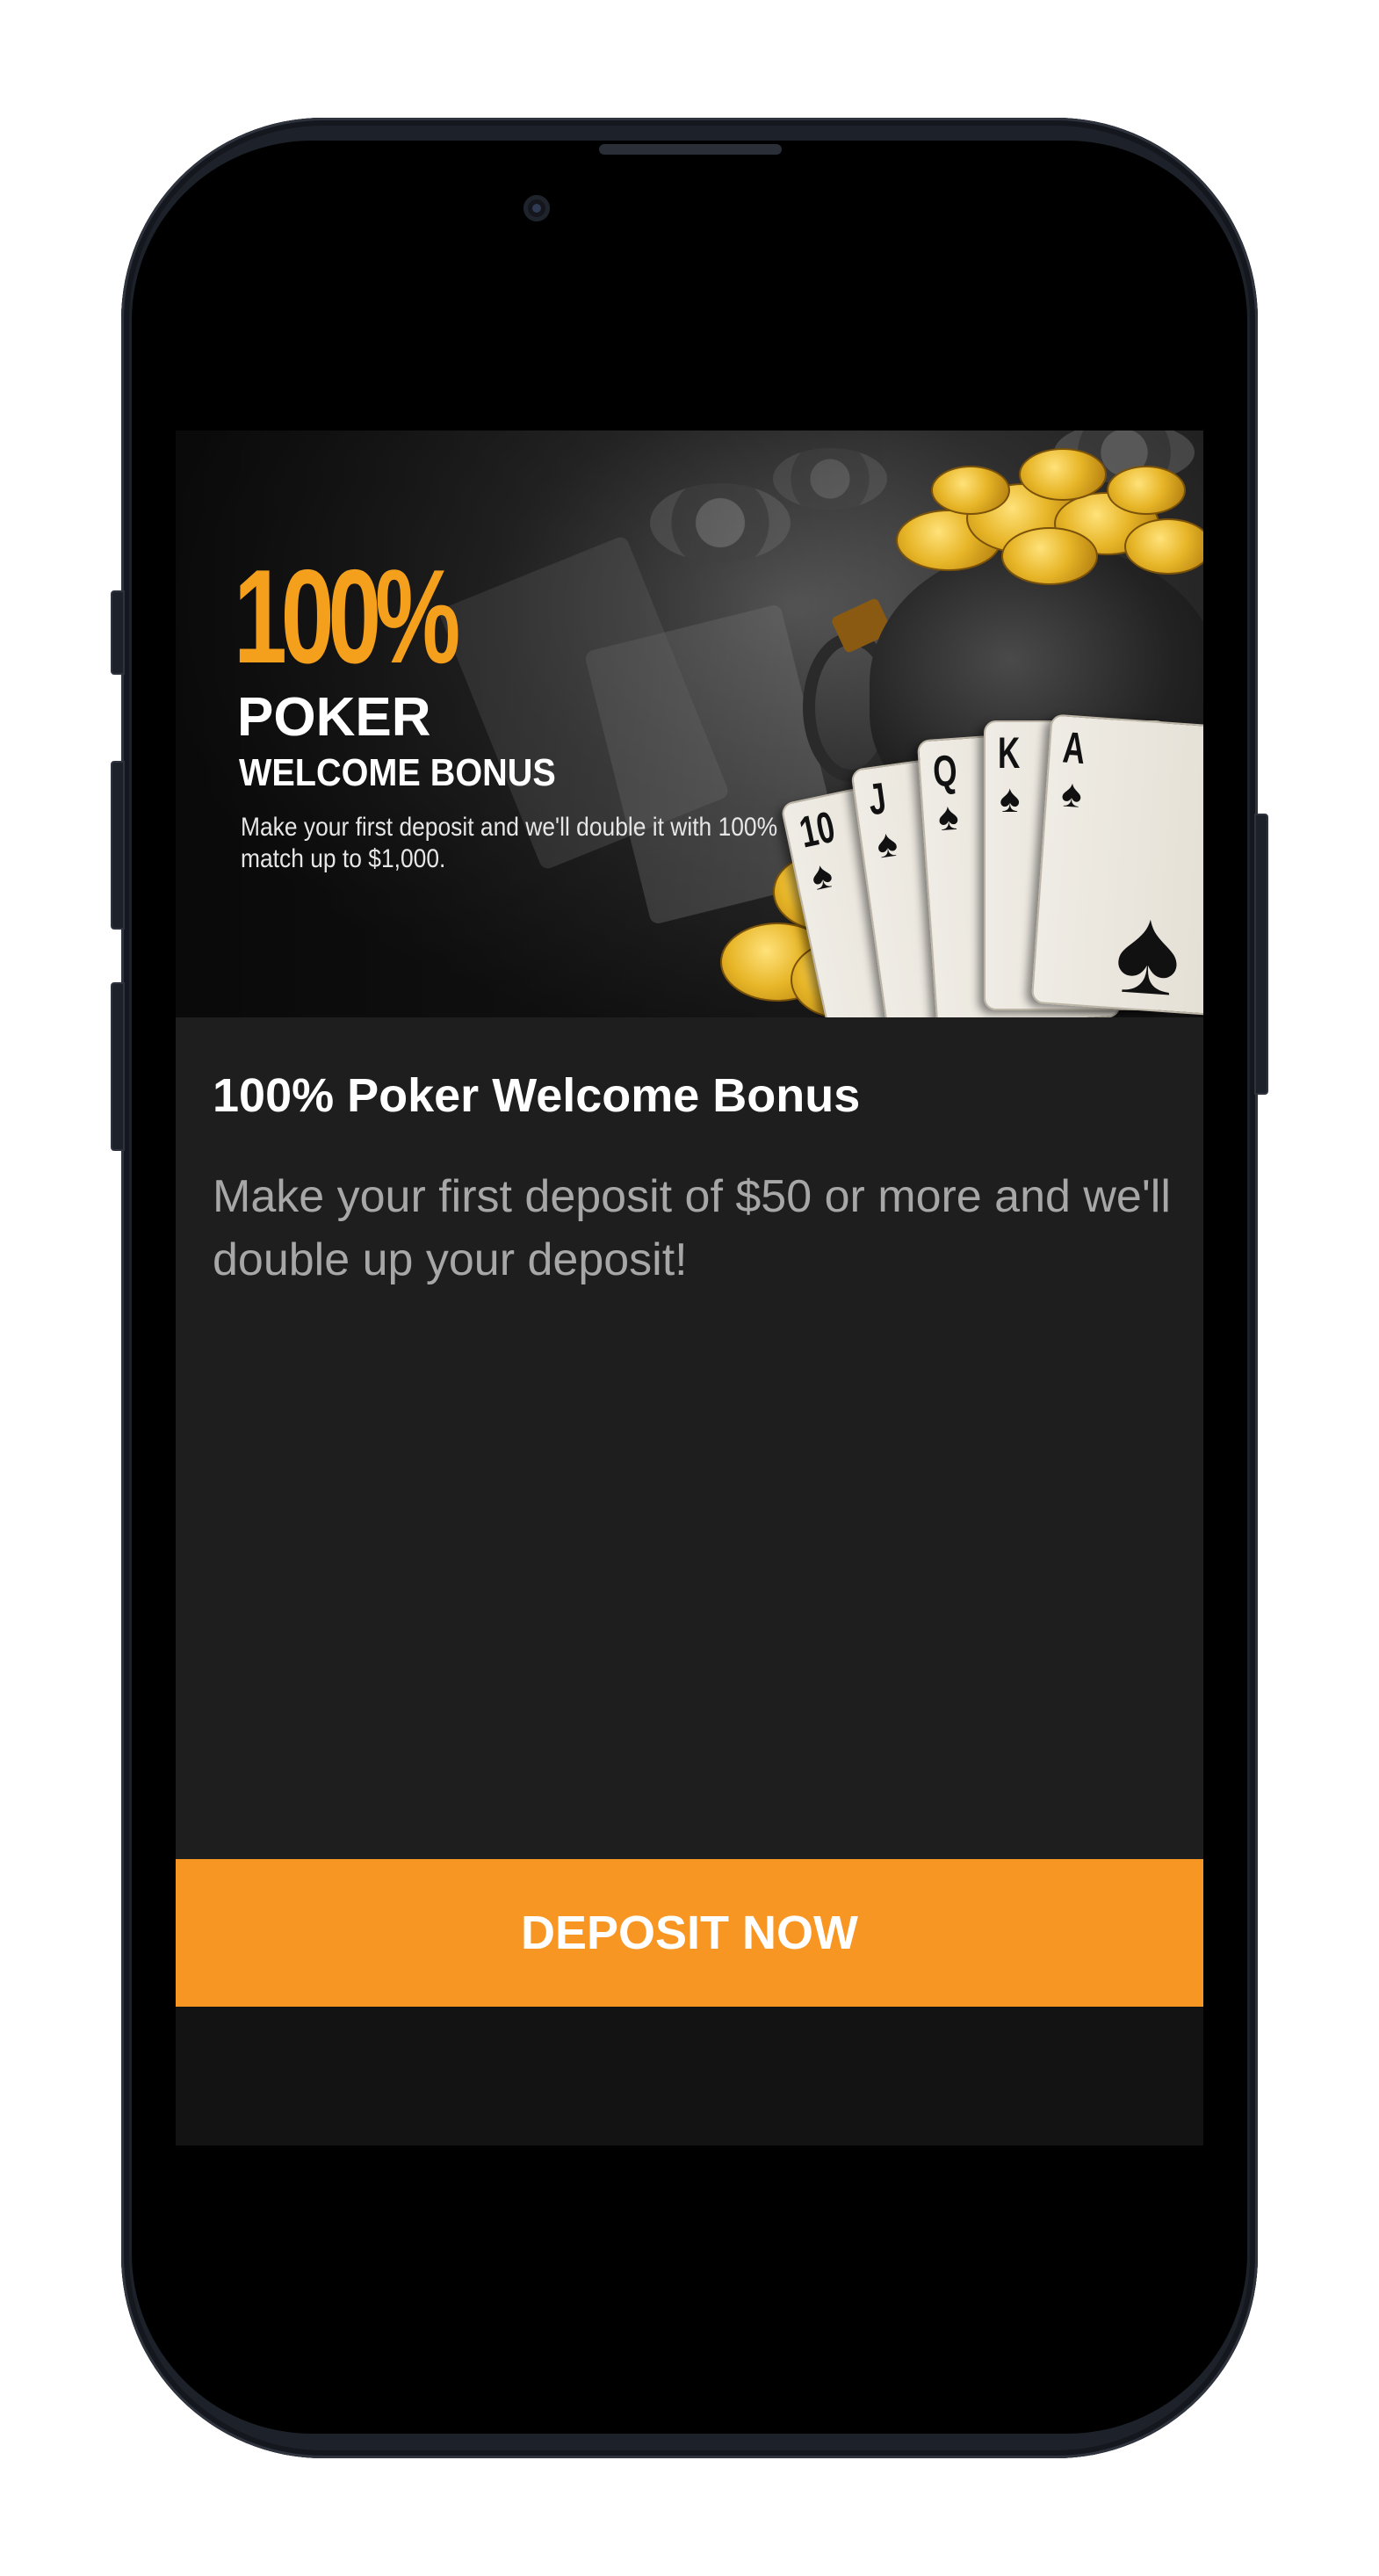 Image resolution: width=1379 pixels, height=2576 pixels. I want to click on card-rank: 10, so click(817, 829).